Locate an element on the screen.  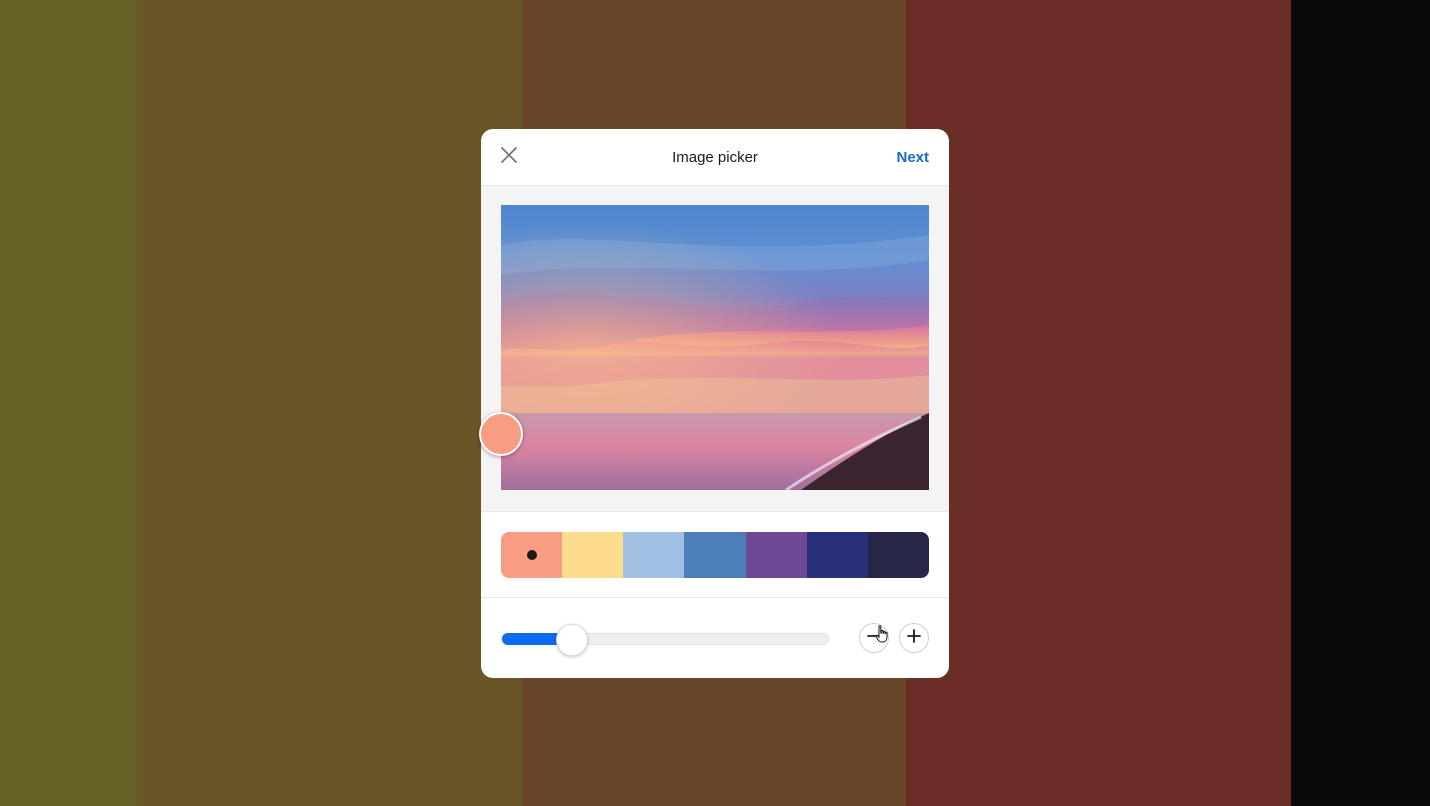
palette-area is located at coordinates (715, 555).